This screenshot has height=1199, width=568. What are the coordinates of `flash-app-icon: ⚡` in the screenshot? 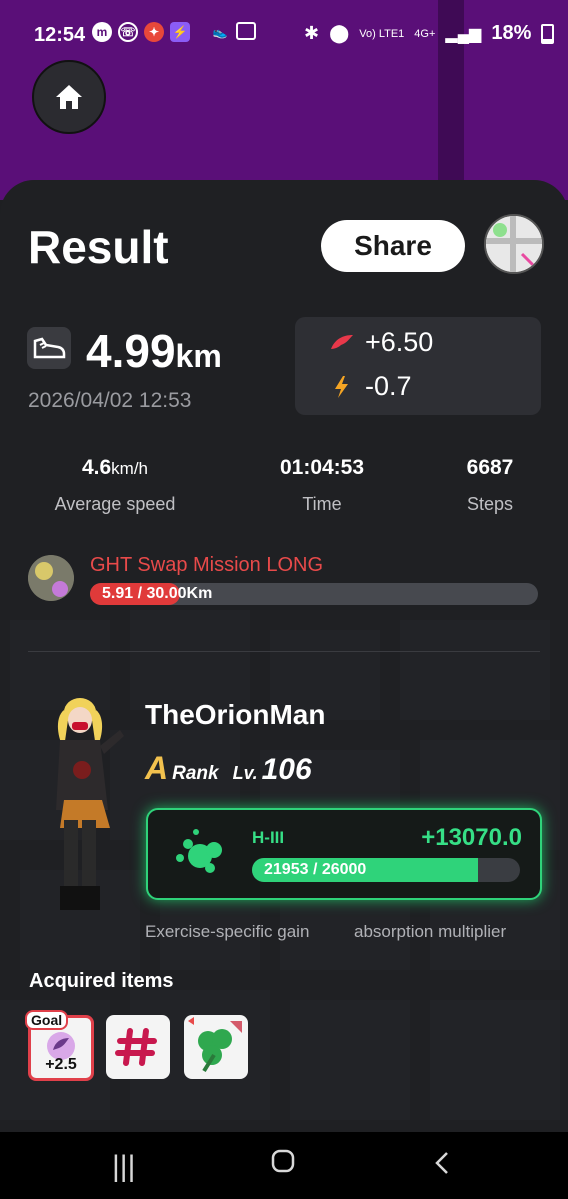 It's located at (180, 32).